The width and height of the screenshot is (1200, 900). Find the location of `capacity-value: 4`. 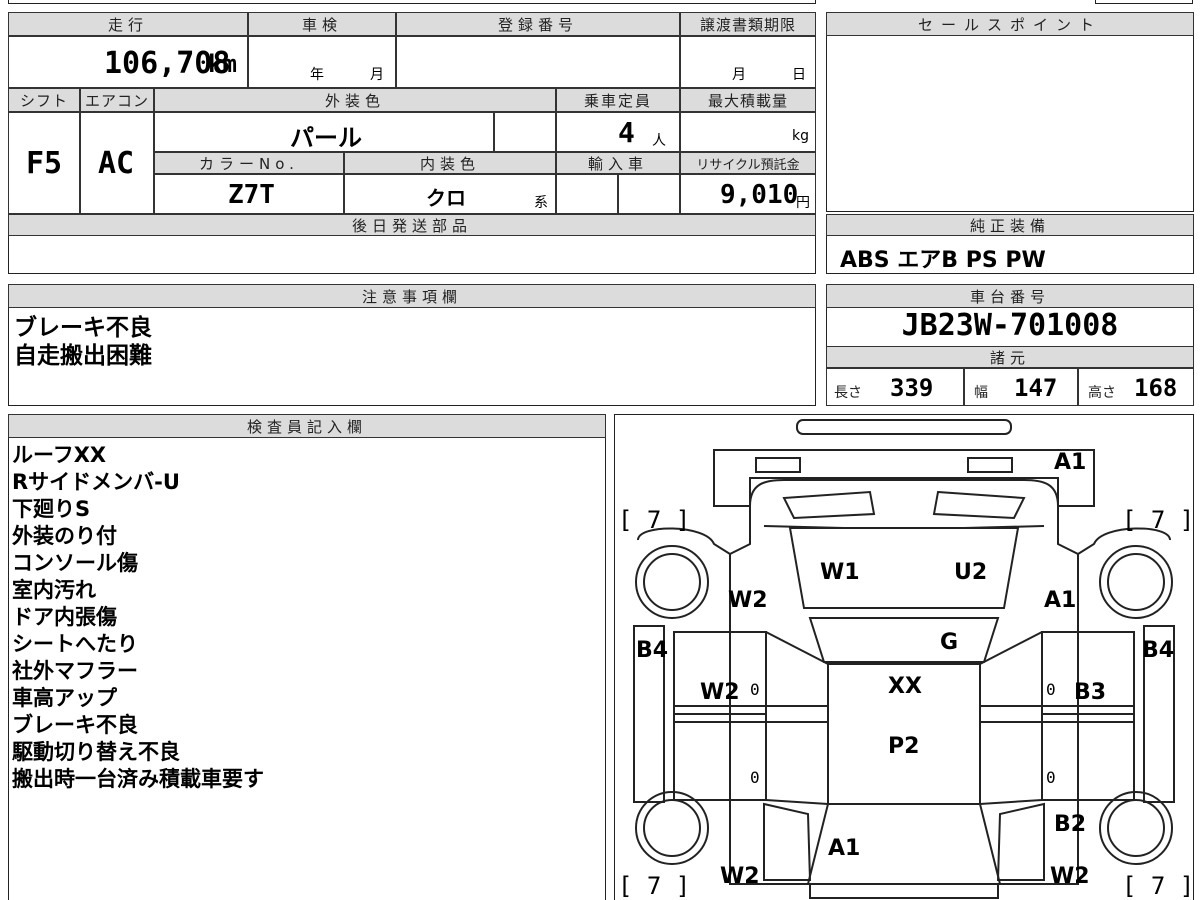

capacity-value: 4 is located at coordinates (626, 132).